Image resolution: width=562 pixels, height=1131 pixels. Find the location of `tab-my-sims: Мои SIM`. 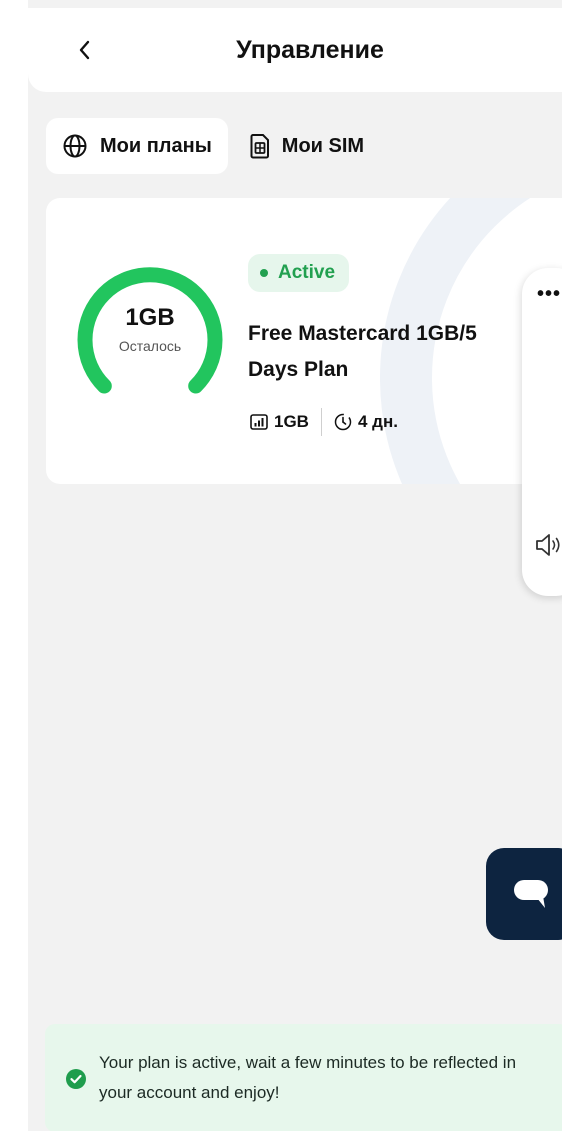

tab-my-sims: Мои SIM is located at coordinates (307, 146).